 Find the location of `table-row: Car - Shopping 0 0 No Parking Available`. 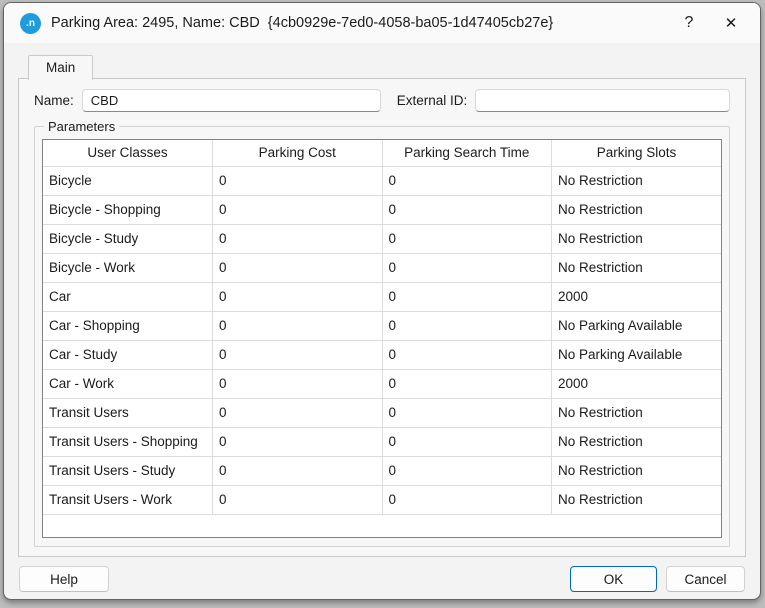

table-row: Car - Shopping 0 0 No Parking Available is located at coordinates (382, 326).